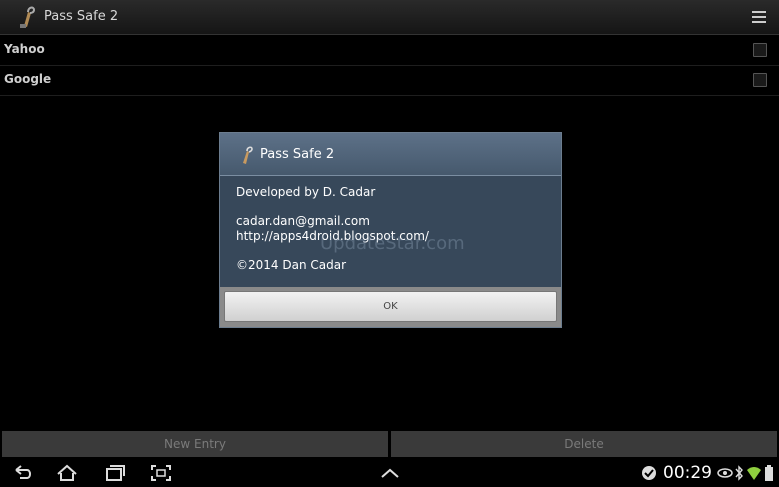 The width and height of the screenshot is (779, 487). What do you see at coordinates (759, 17) in the screenshot?
I see `overflow-menu-icon` at bounding box center [759, 17].